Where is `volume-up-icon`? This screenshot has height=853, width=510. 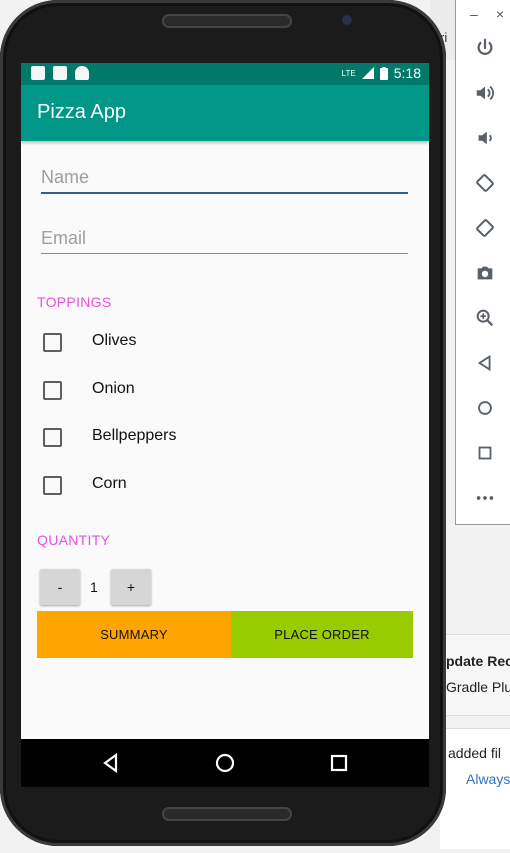 volume-up-icon is located at coordinates (485, 93).